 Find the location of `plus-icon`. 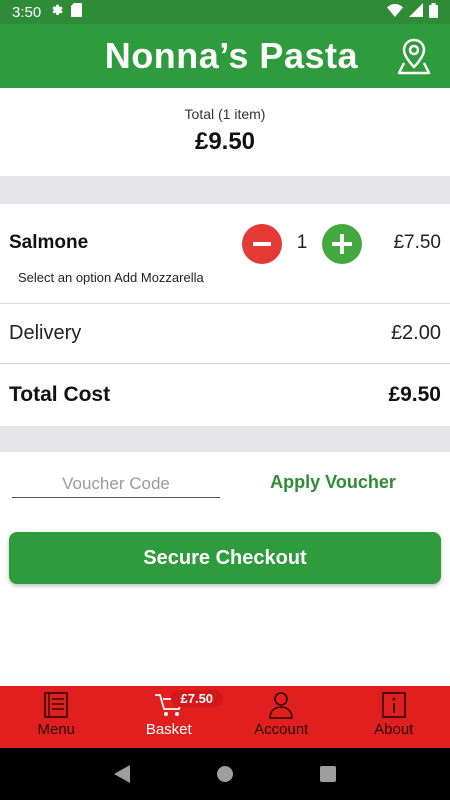

plus-icon is located at coordinates (342, 244).